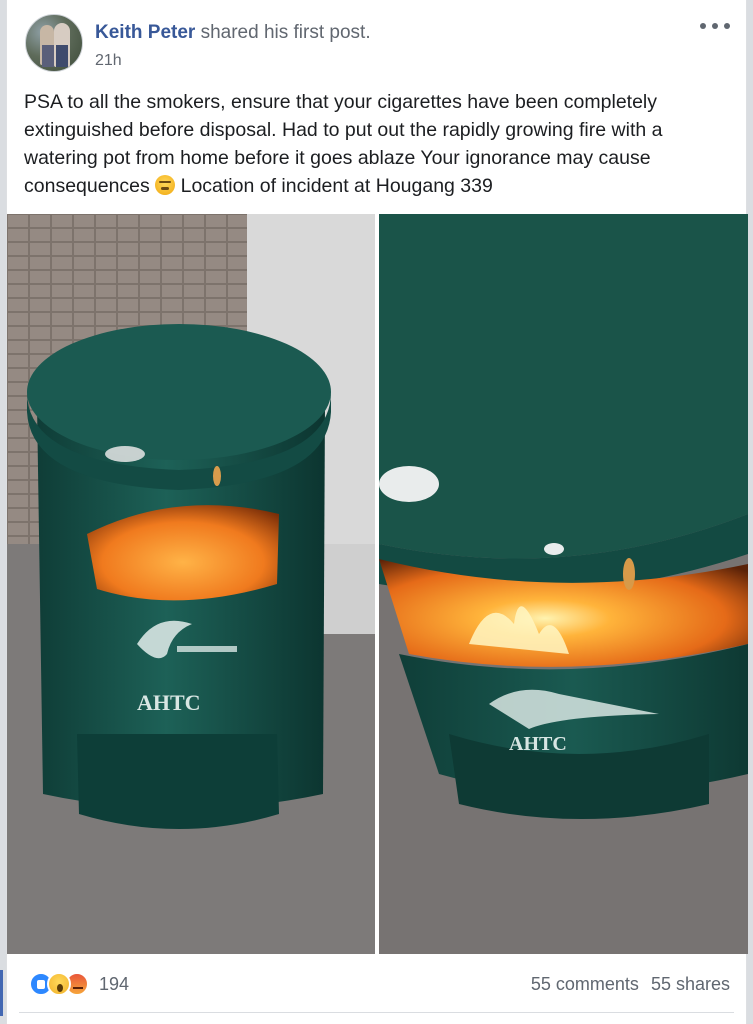  What do you see at coordinates (715, 26) in the screenshot?
I see `more-options-icon` at bounding box center [715, 26].